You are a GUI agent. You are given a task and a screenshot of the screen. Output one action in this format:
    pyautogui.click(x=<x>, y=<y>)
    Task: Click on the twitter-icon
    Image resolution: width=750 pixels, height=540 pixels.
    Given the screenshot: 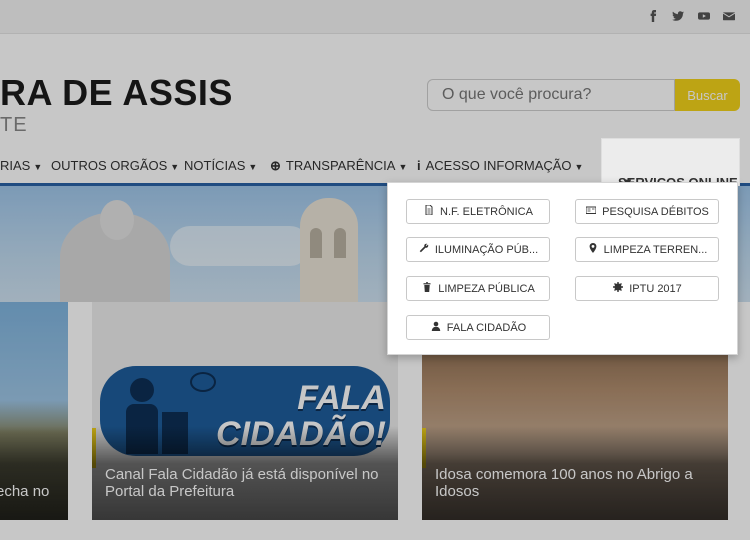 What is the action you would take?
    pyautogui.click(x=678, y=17)
    